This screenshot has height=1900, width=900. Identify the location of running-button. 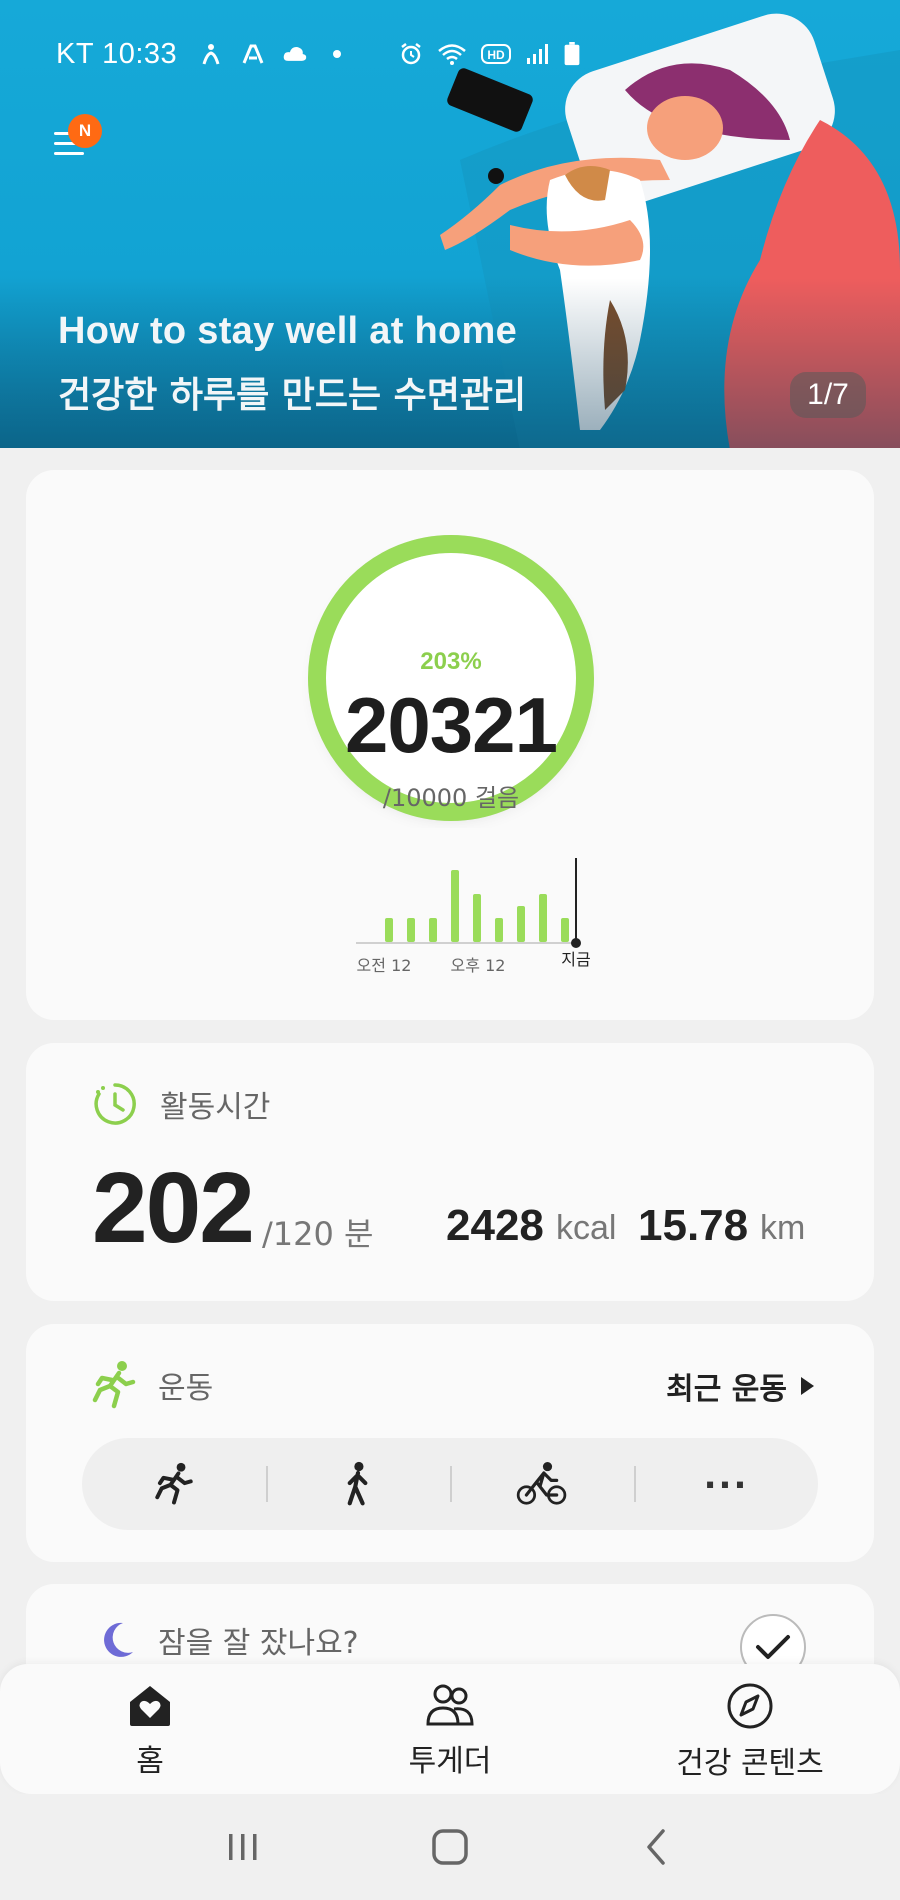
(174, 1484).